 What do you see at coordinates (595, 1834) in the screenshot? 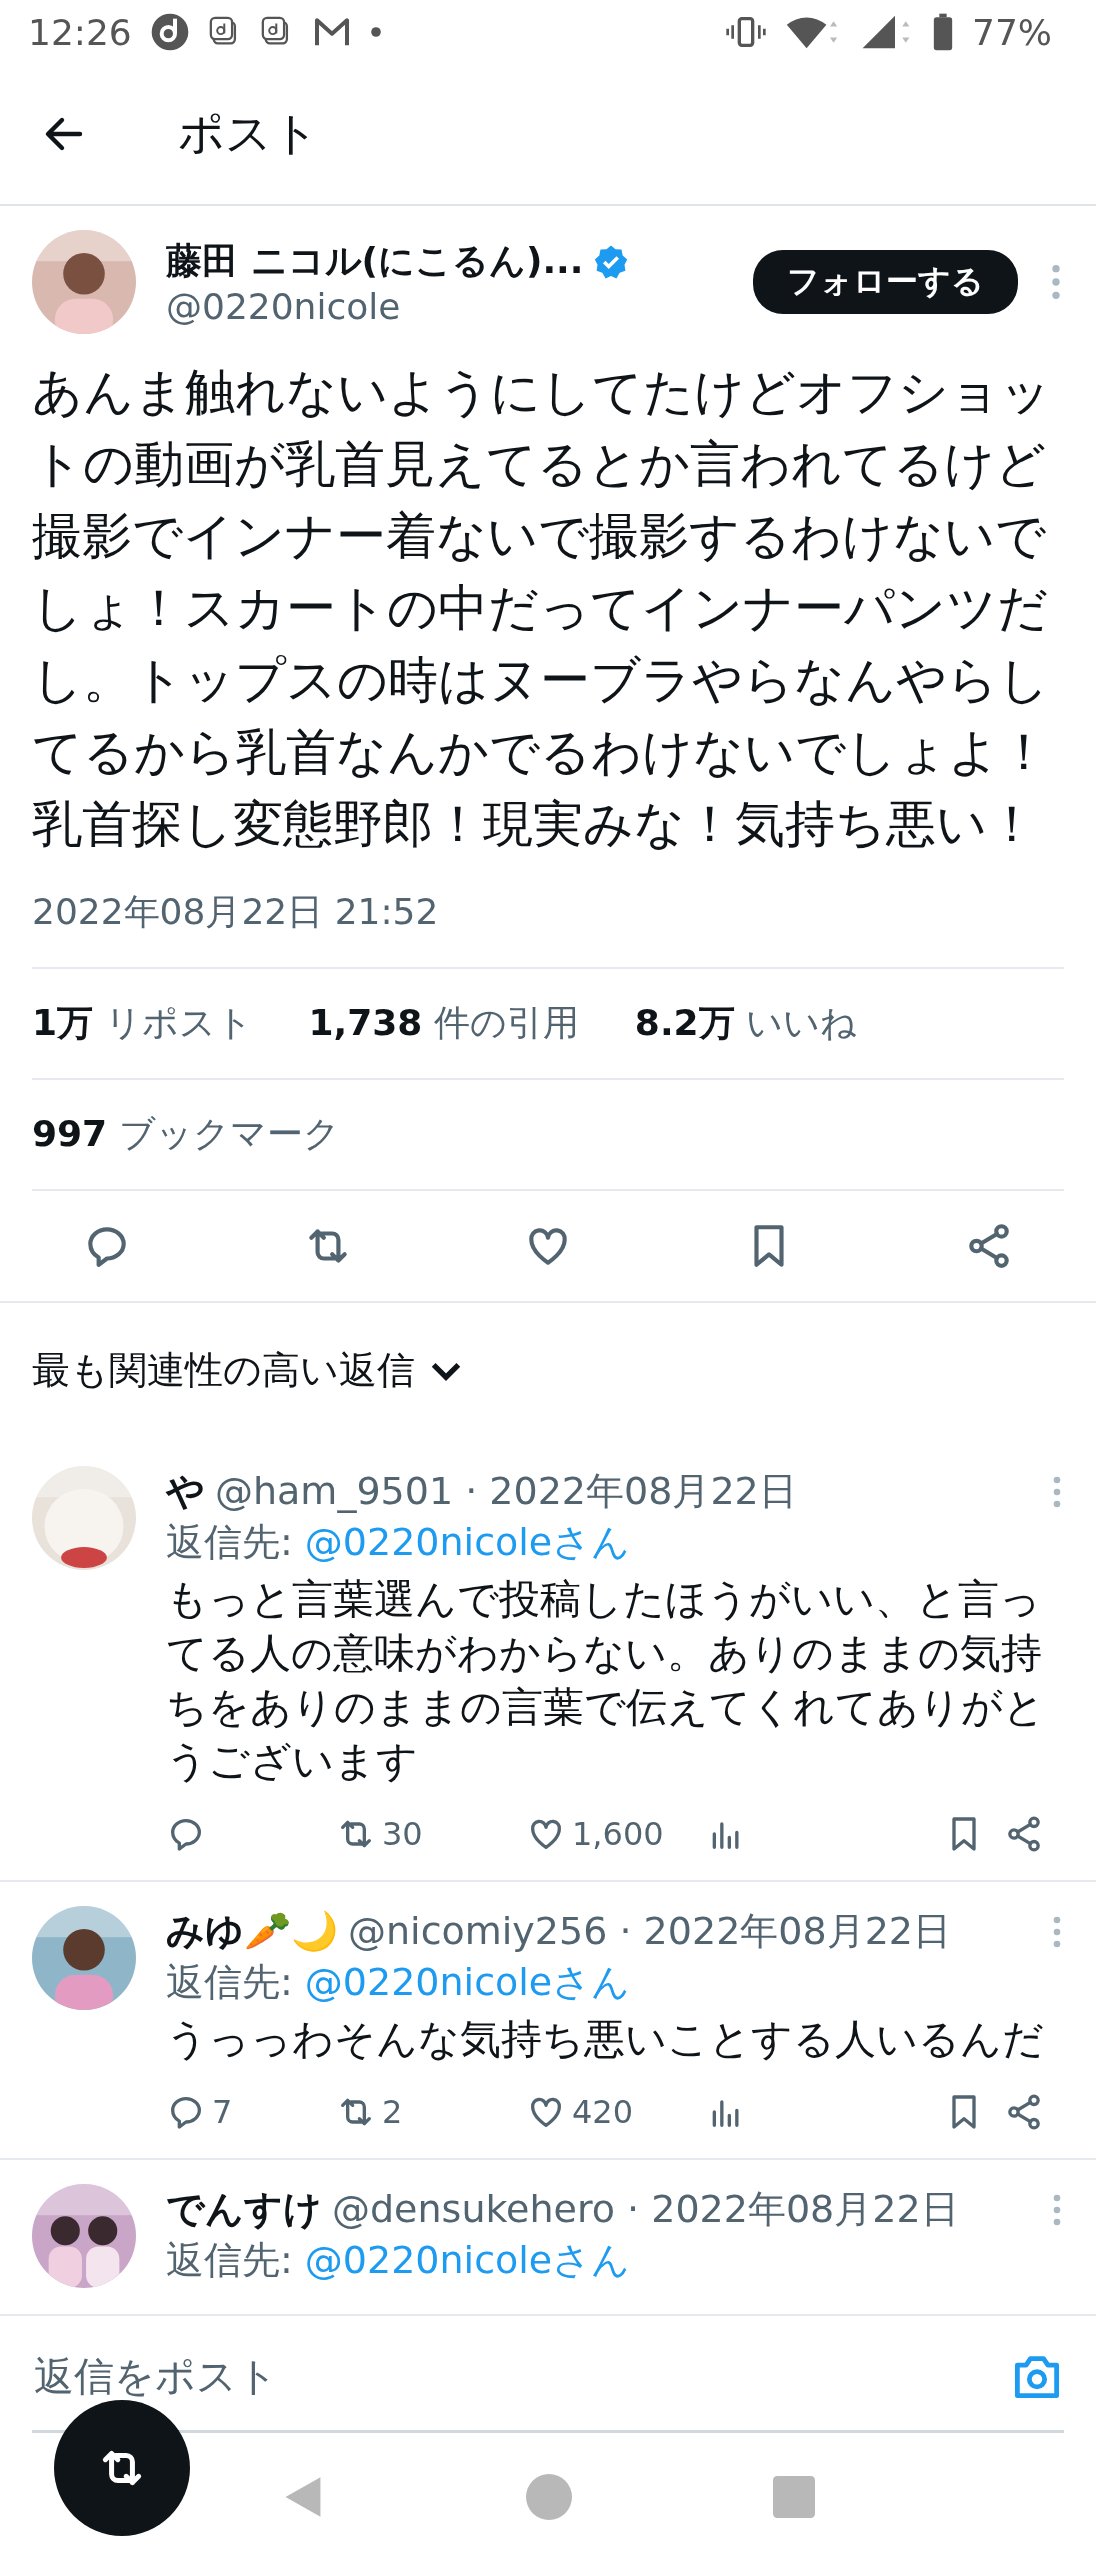
I see `like-button: 1,600` at bounding box center [595, 1834].